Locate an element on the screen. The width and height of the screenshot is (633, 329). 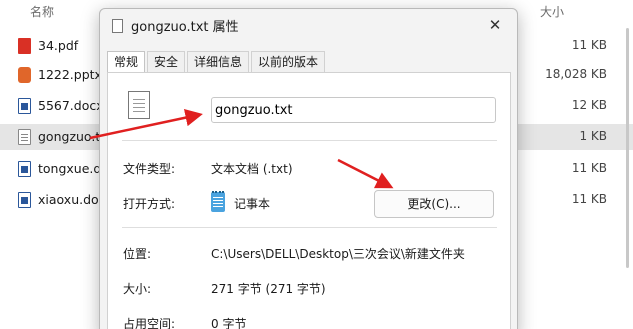
tab-general: 常规 is located at coordinates (126, 62).